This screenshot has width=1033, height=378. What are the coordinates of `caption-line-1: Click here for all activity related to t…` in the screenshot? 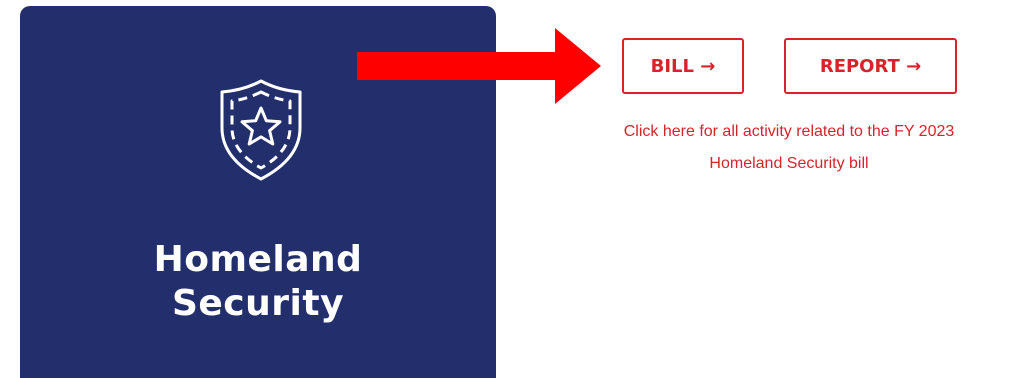 It's located at (789, 131).